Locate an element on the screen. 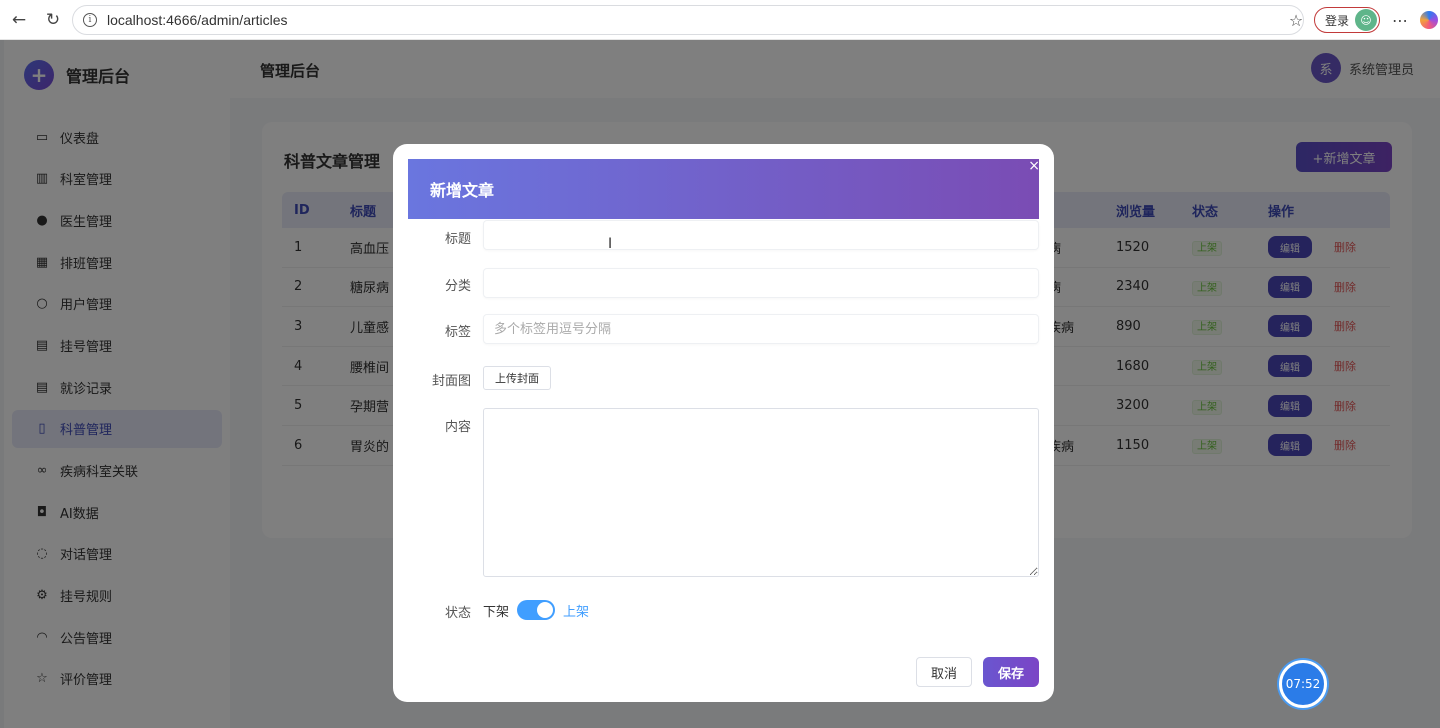  title-input is located at coordinates (761, 235).